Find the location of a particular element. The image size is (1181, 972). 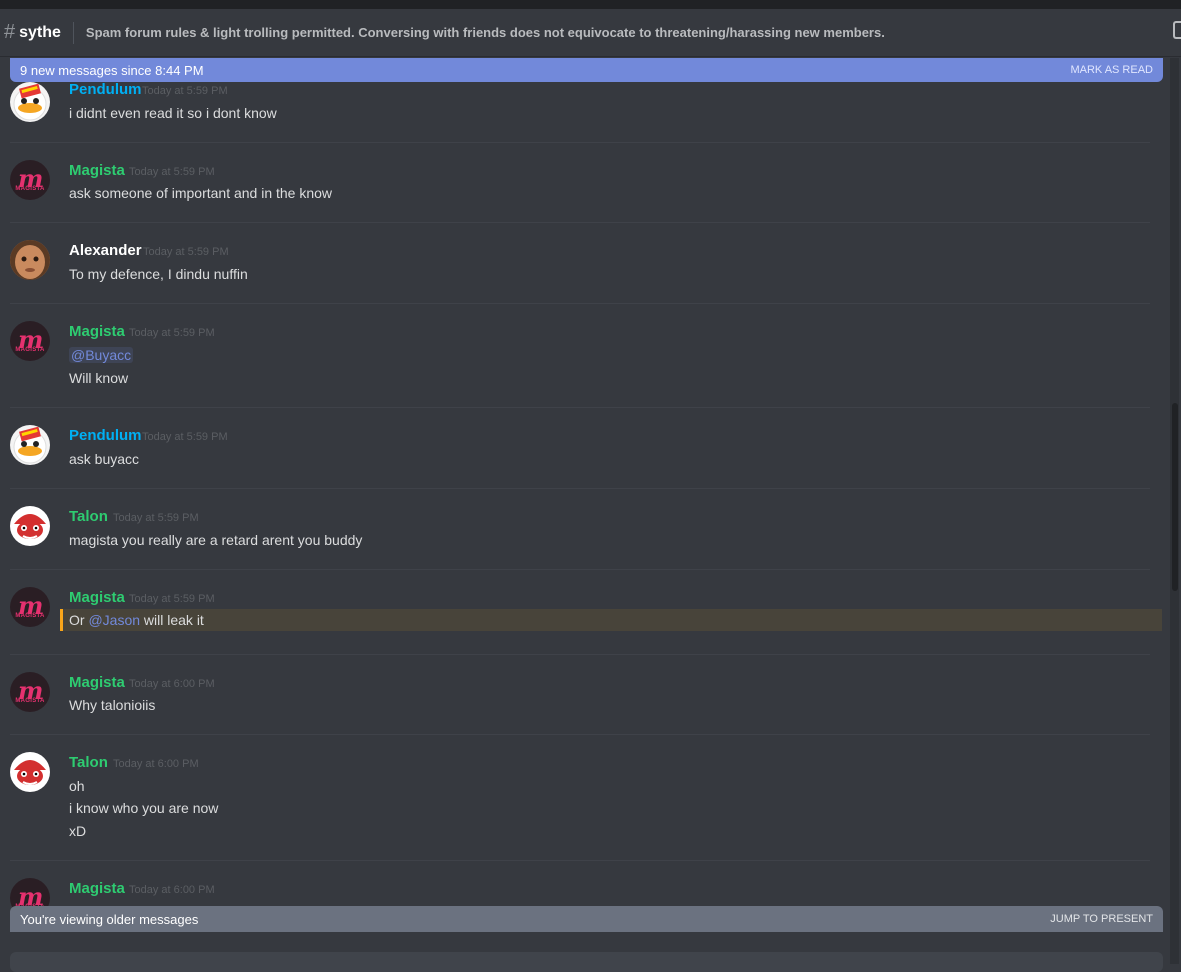

message-author: Alexander is located at coordinates (105, 250).